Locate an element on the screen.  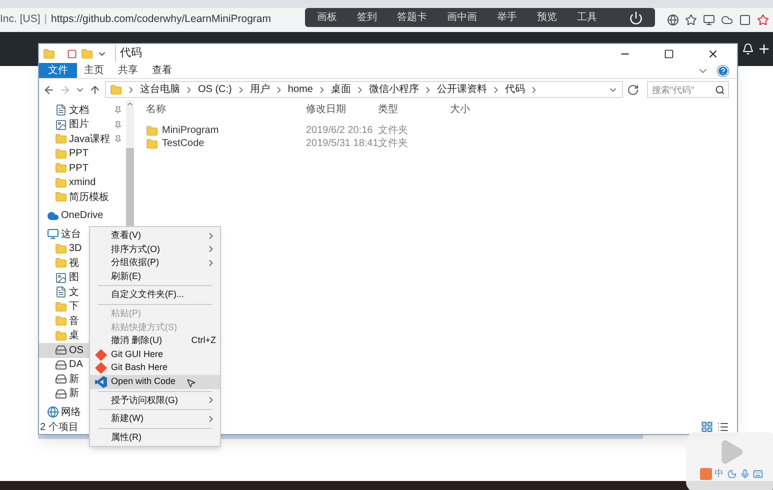
menu-item: 查看(V) is located at coordinates (155, 236).